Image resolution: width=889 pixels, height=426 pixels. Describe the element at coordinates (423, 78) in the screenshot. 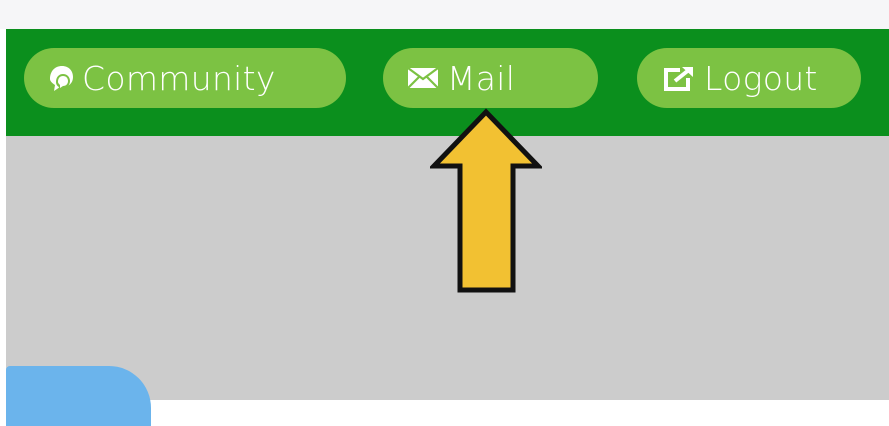

I see `envelope-icon` at that location.